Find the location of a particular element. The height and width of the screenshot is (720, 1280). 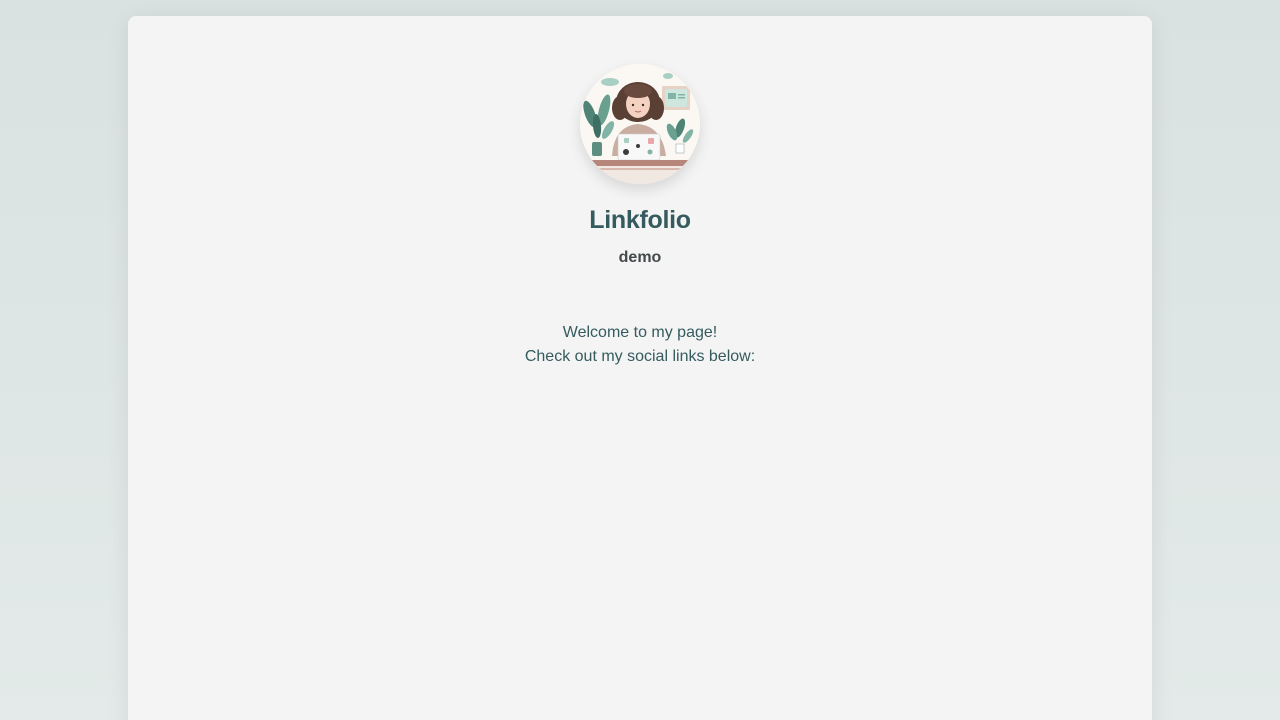

avatar is located at coordinates (640, 124).